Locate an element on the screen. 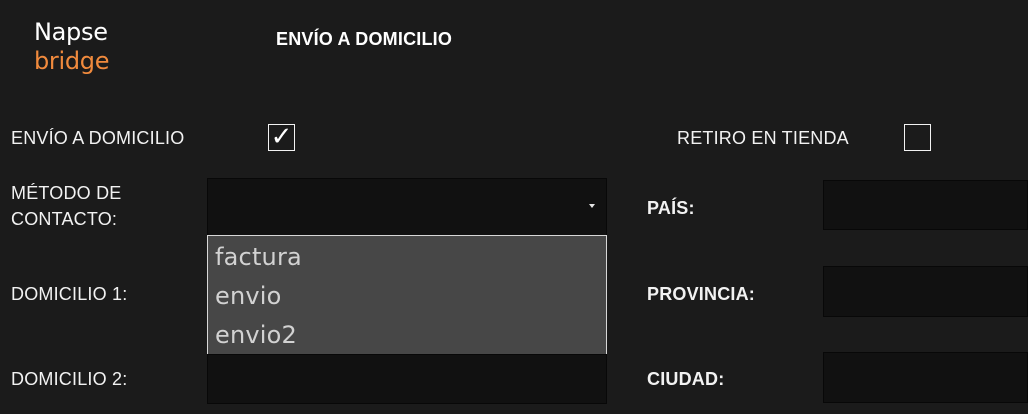 Image resolution: width=1028 pixels, height=414 pixels. retiro-tienda-label: RETIRO EN TIENDA is located at coordinates (763, 138).